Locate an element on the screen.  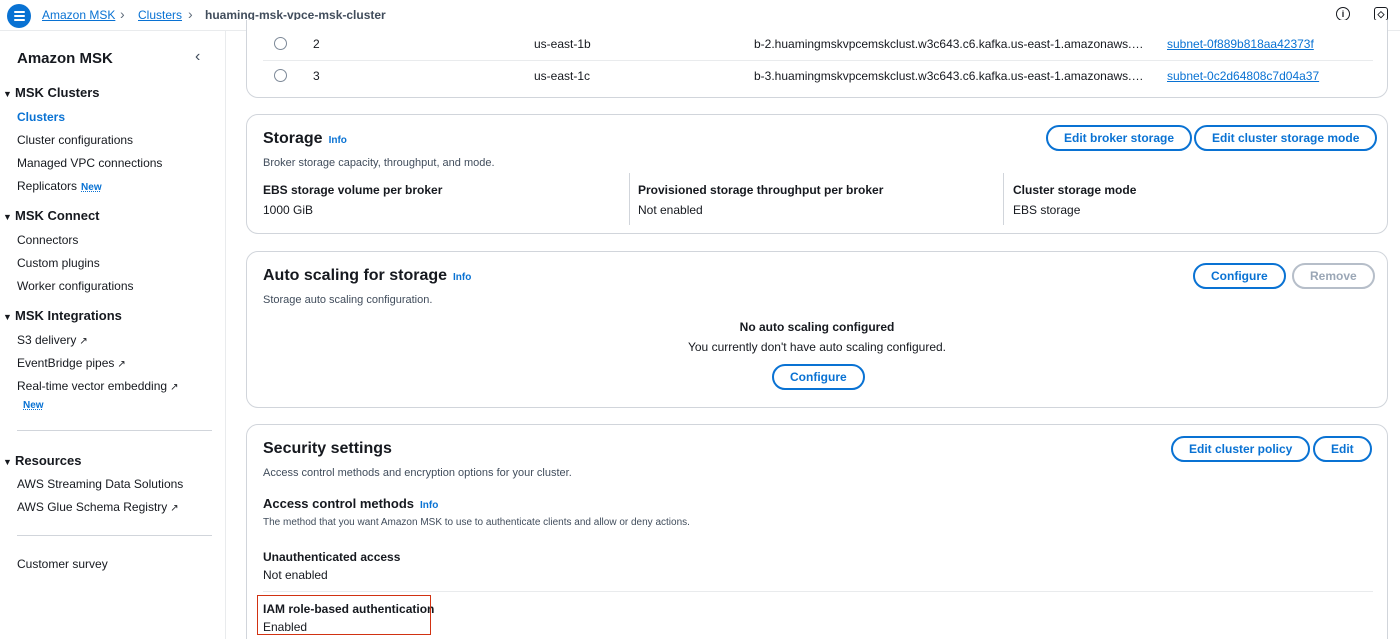
section-resources: ▼ Resources is located at coordinates (42, 460).